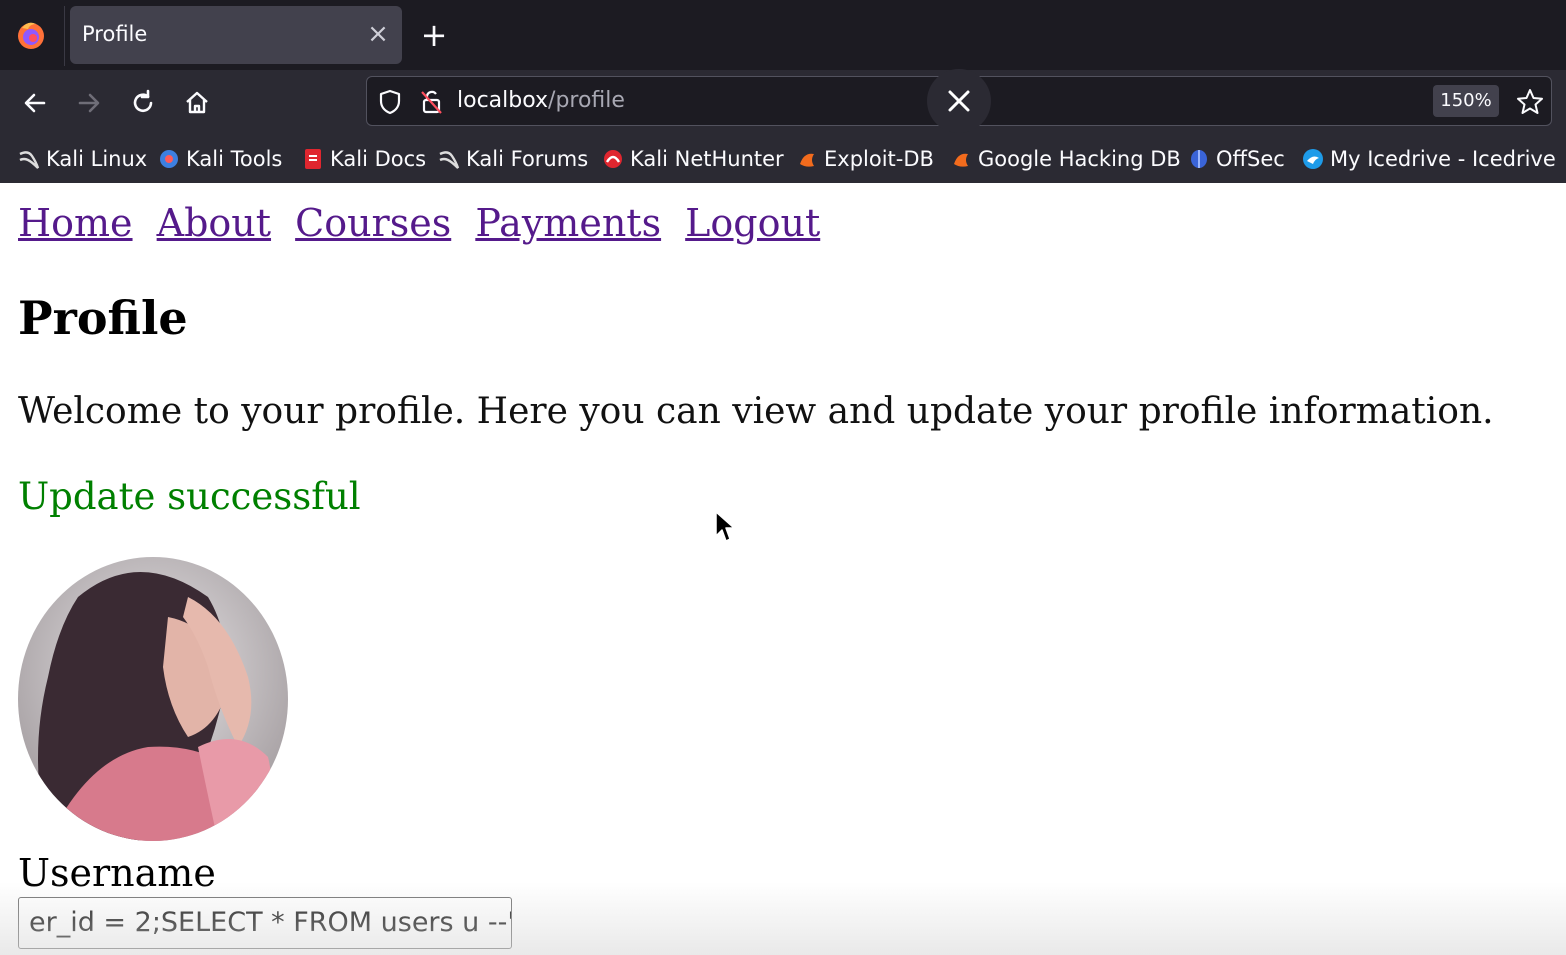  Describe the element at coordinates (879, 159) in the screenshot. I see `bookmark-label: Exploit-DB` at that location.